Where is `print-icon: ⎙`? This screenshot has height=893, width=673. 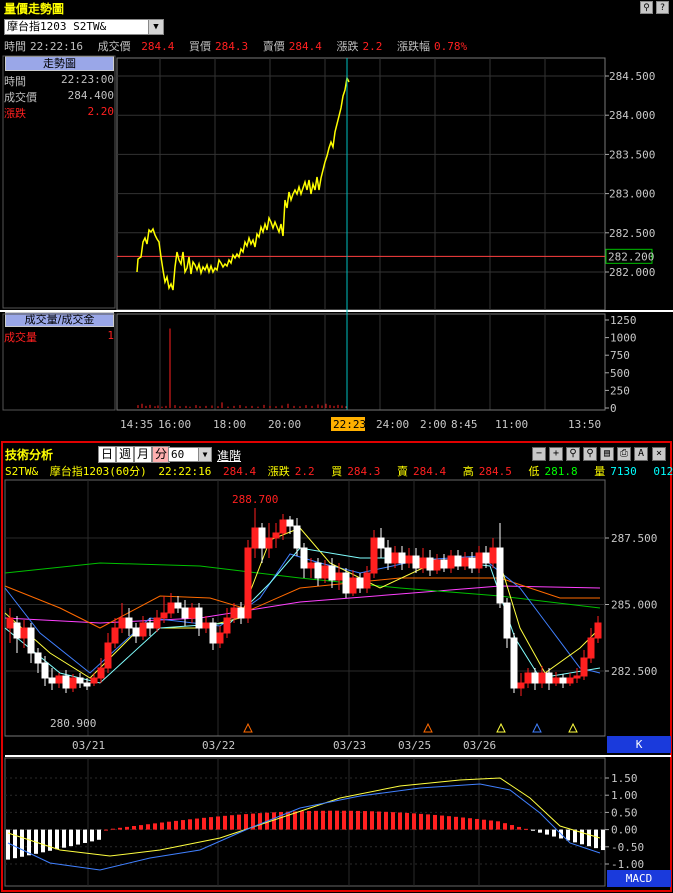 print-icon: ⎙ is located at coordinates (624, 454).